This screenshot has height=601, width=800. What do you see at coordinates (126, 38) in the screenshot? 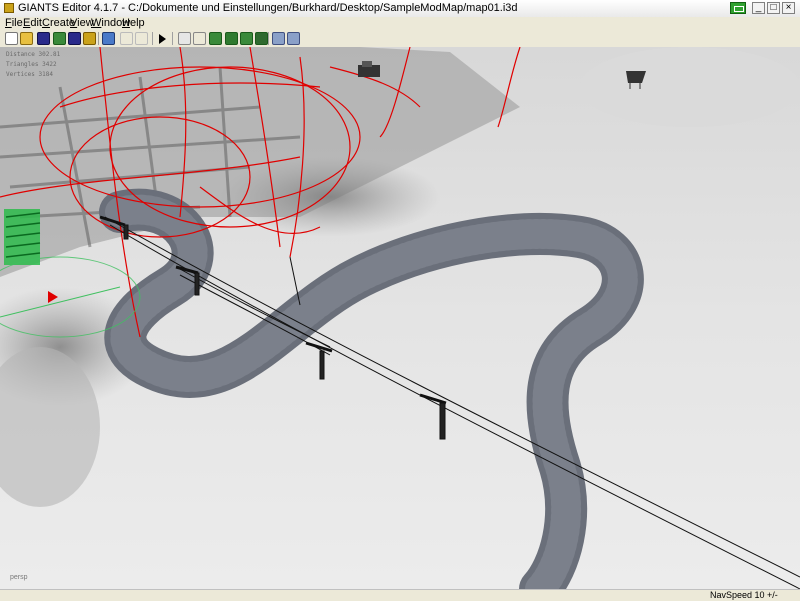
I see `undo-icon` at bounding box center [126, 38].